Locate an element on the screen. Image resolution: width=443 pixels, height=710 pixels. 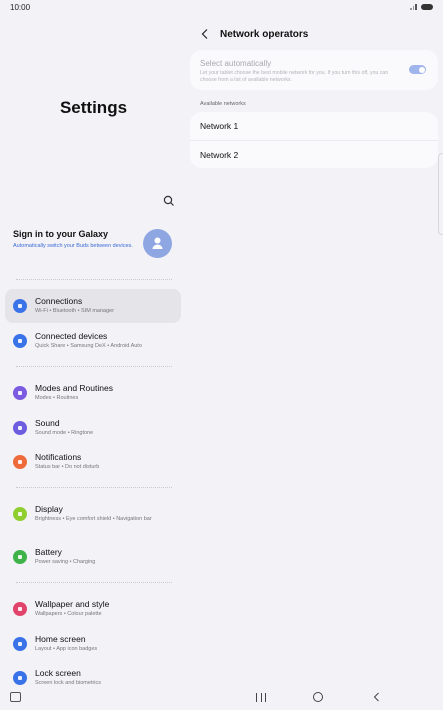
settings-item: Notifications Status bar • Do not disturb is located at coordinates (93, 462).